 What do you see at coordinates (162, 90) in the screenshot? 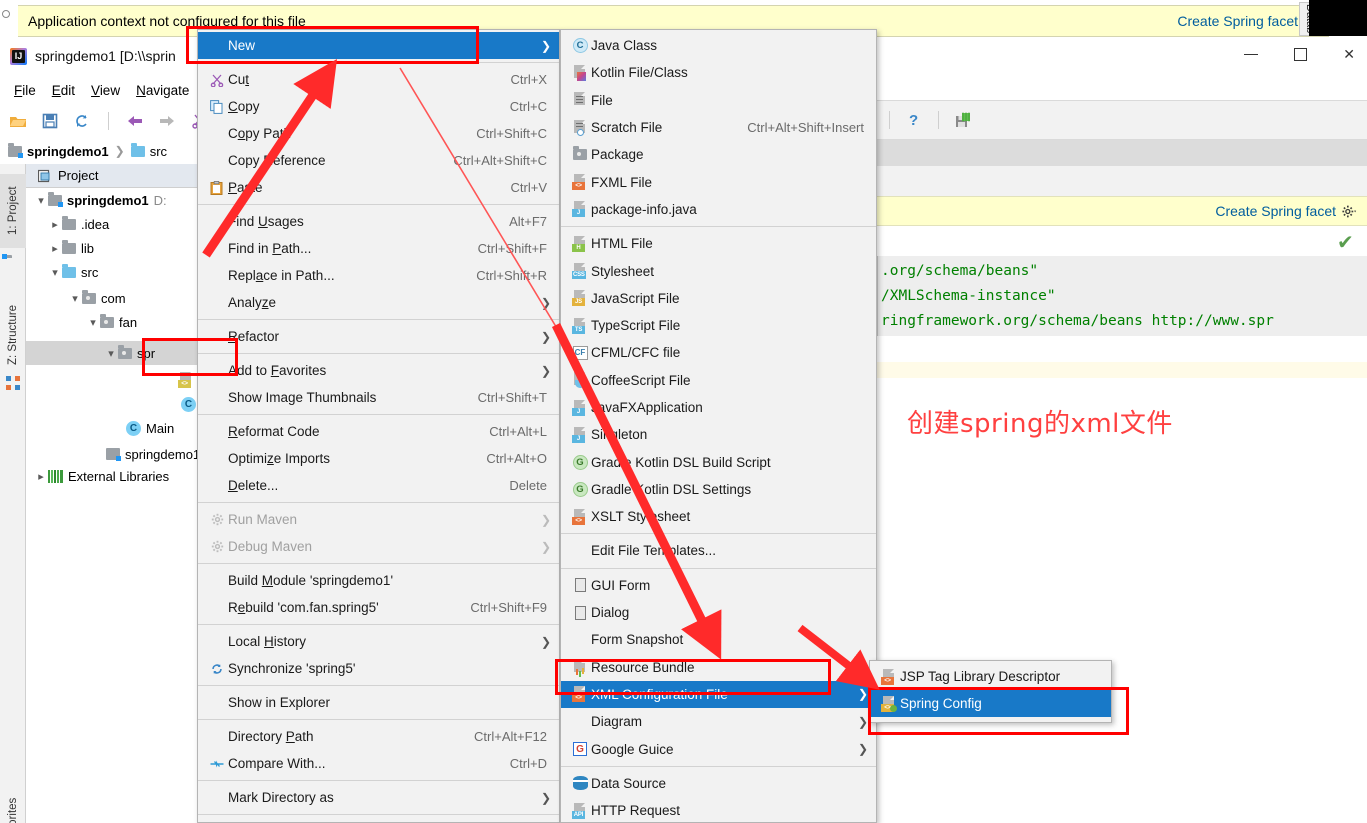
I see `menu-navigate: Navigate` at bounding box center [162, 90].